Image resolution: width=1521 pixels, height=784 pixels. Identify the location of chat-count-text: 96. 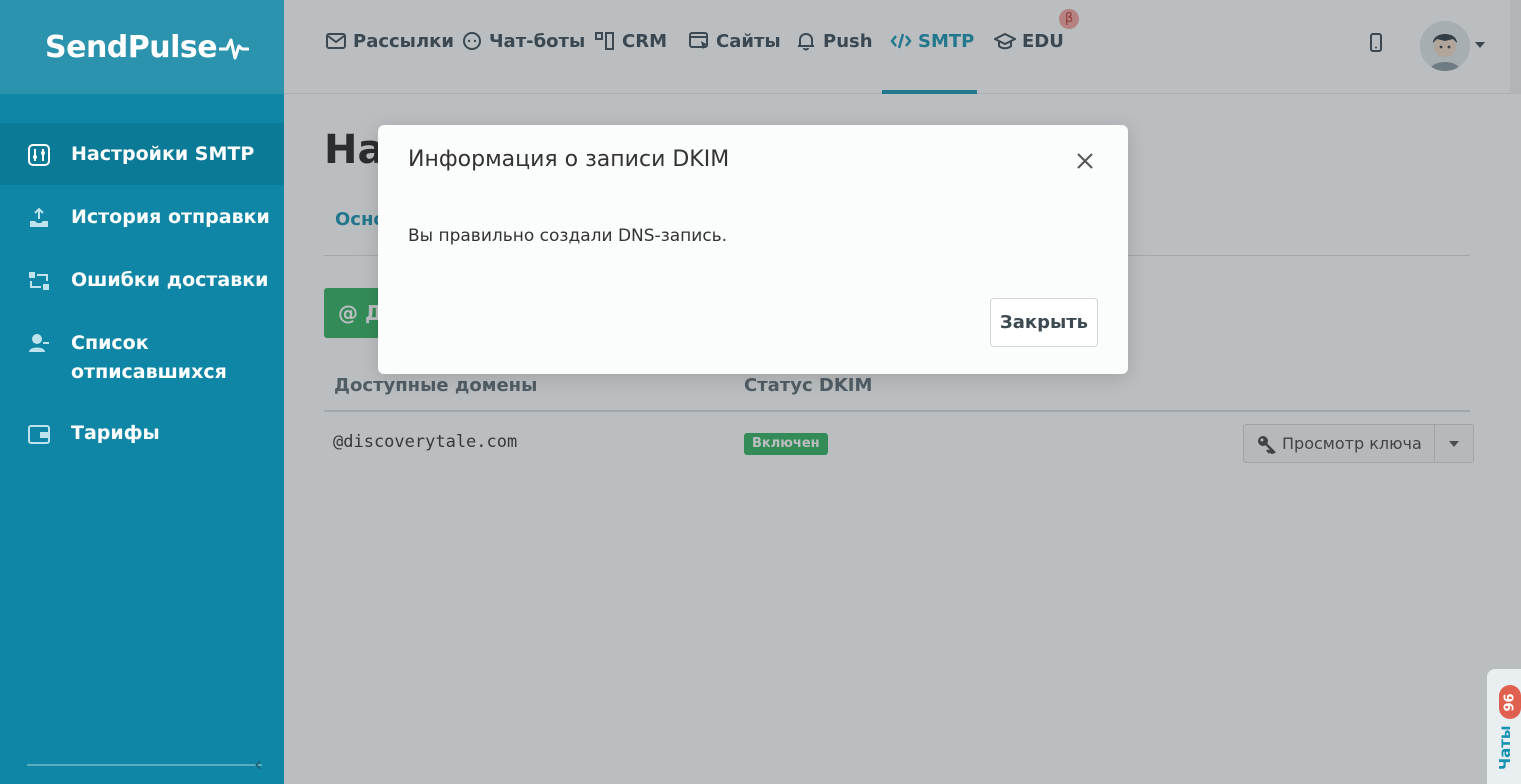
(1510, 702).